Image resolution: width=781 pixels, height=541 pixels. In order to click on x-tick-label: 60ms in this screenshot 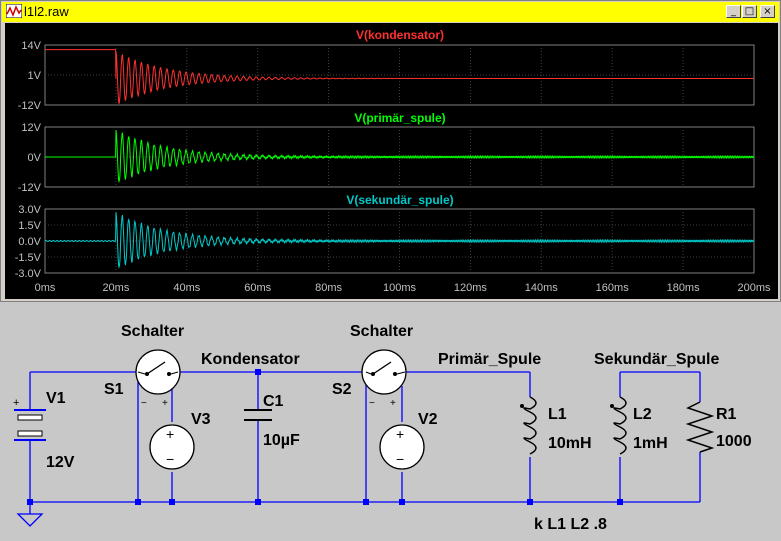, I will do `click(257, 288)`.